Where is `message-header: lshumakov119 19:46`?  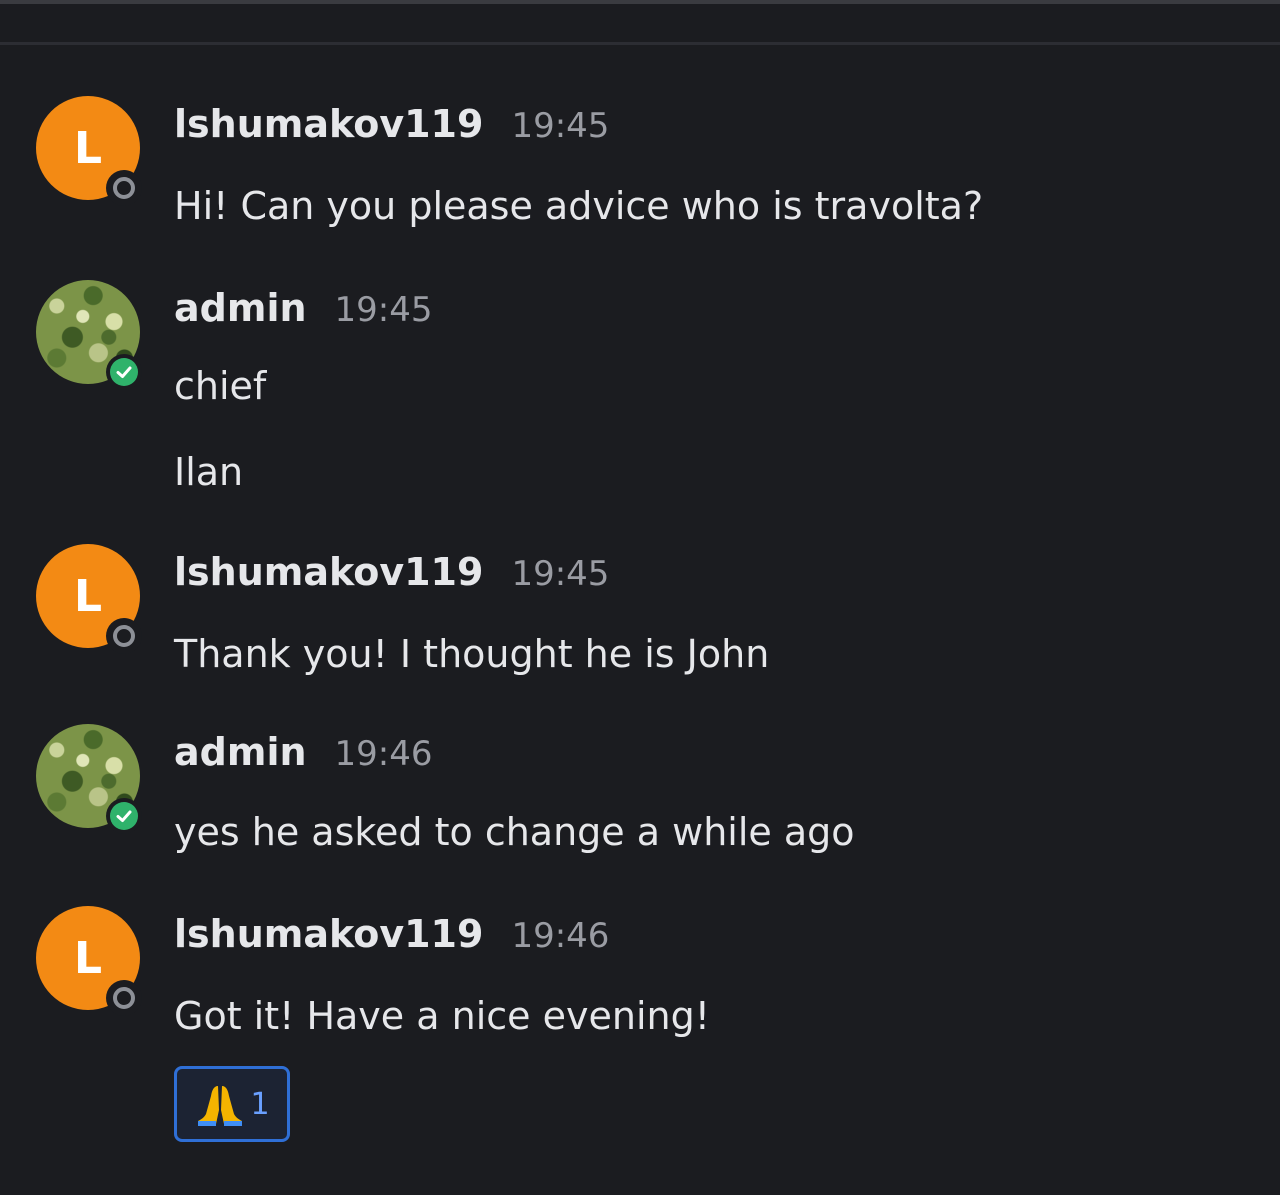
message-header: lshumakov119 19:46 is located at coordinates (391, 934).